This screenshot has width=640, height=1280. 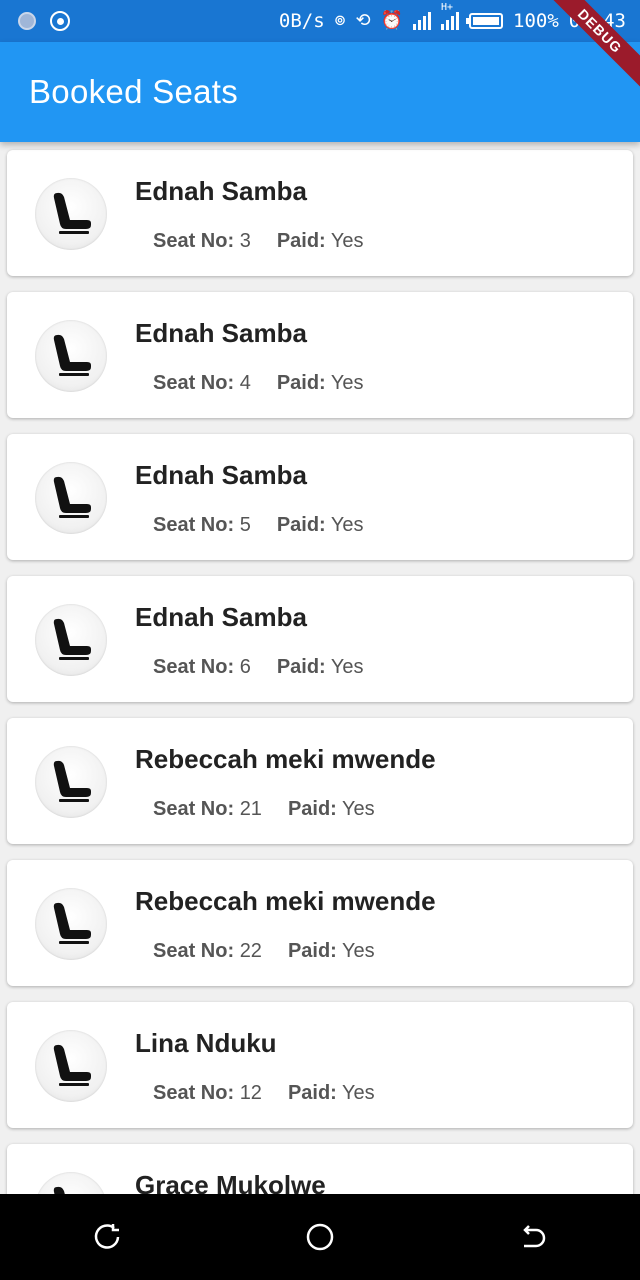 I want to click on booking-details: Seat No: 21 Paid: Yes, so click(x=264, y=809).